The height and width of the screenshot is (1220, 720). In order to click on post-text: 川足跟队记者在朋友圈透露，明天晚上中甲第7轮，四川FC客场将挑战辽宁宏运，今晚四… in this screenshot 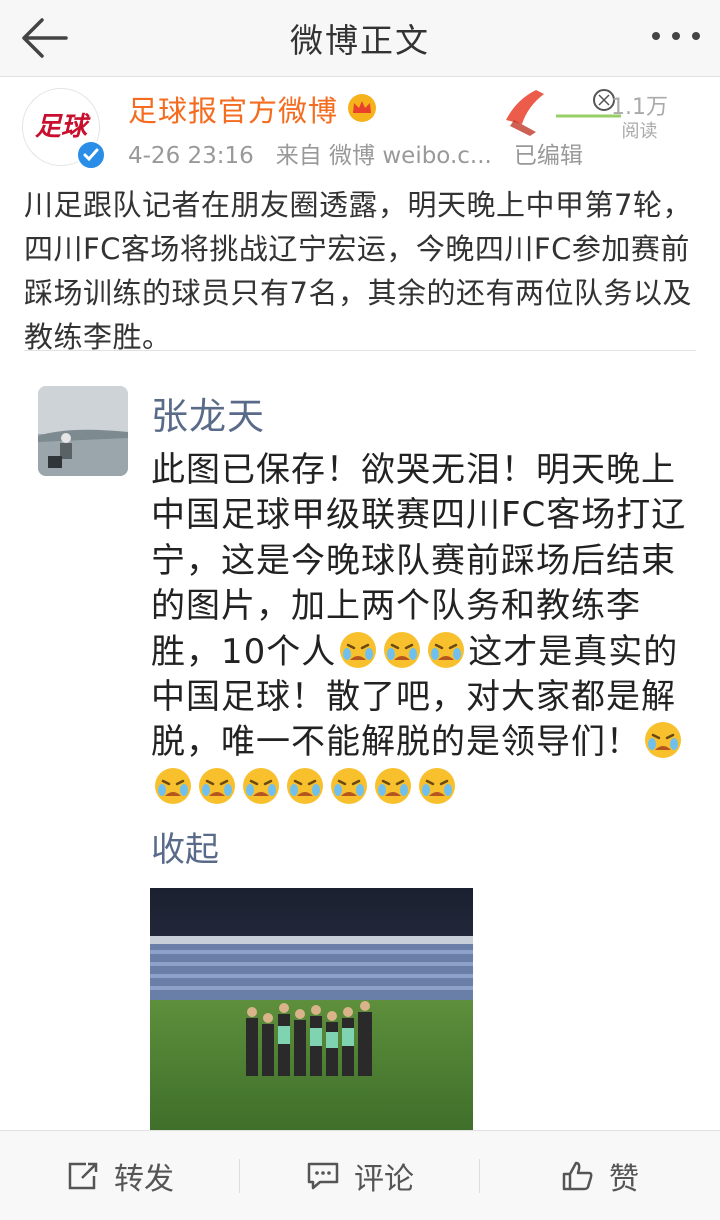, I will do `click(358, 271)`.